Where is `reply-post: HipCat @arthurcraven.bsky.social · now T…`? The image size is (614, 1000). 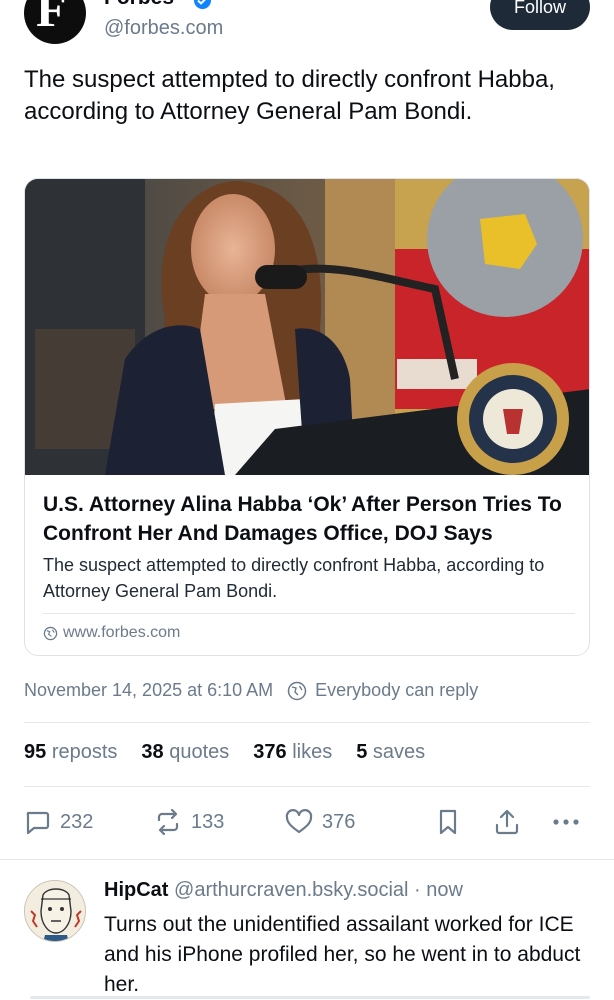 reply-post: HipCat @arthurcraven.bsky.social · now T… is located at coordinates (307, 931).